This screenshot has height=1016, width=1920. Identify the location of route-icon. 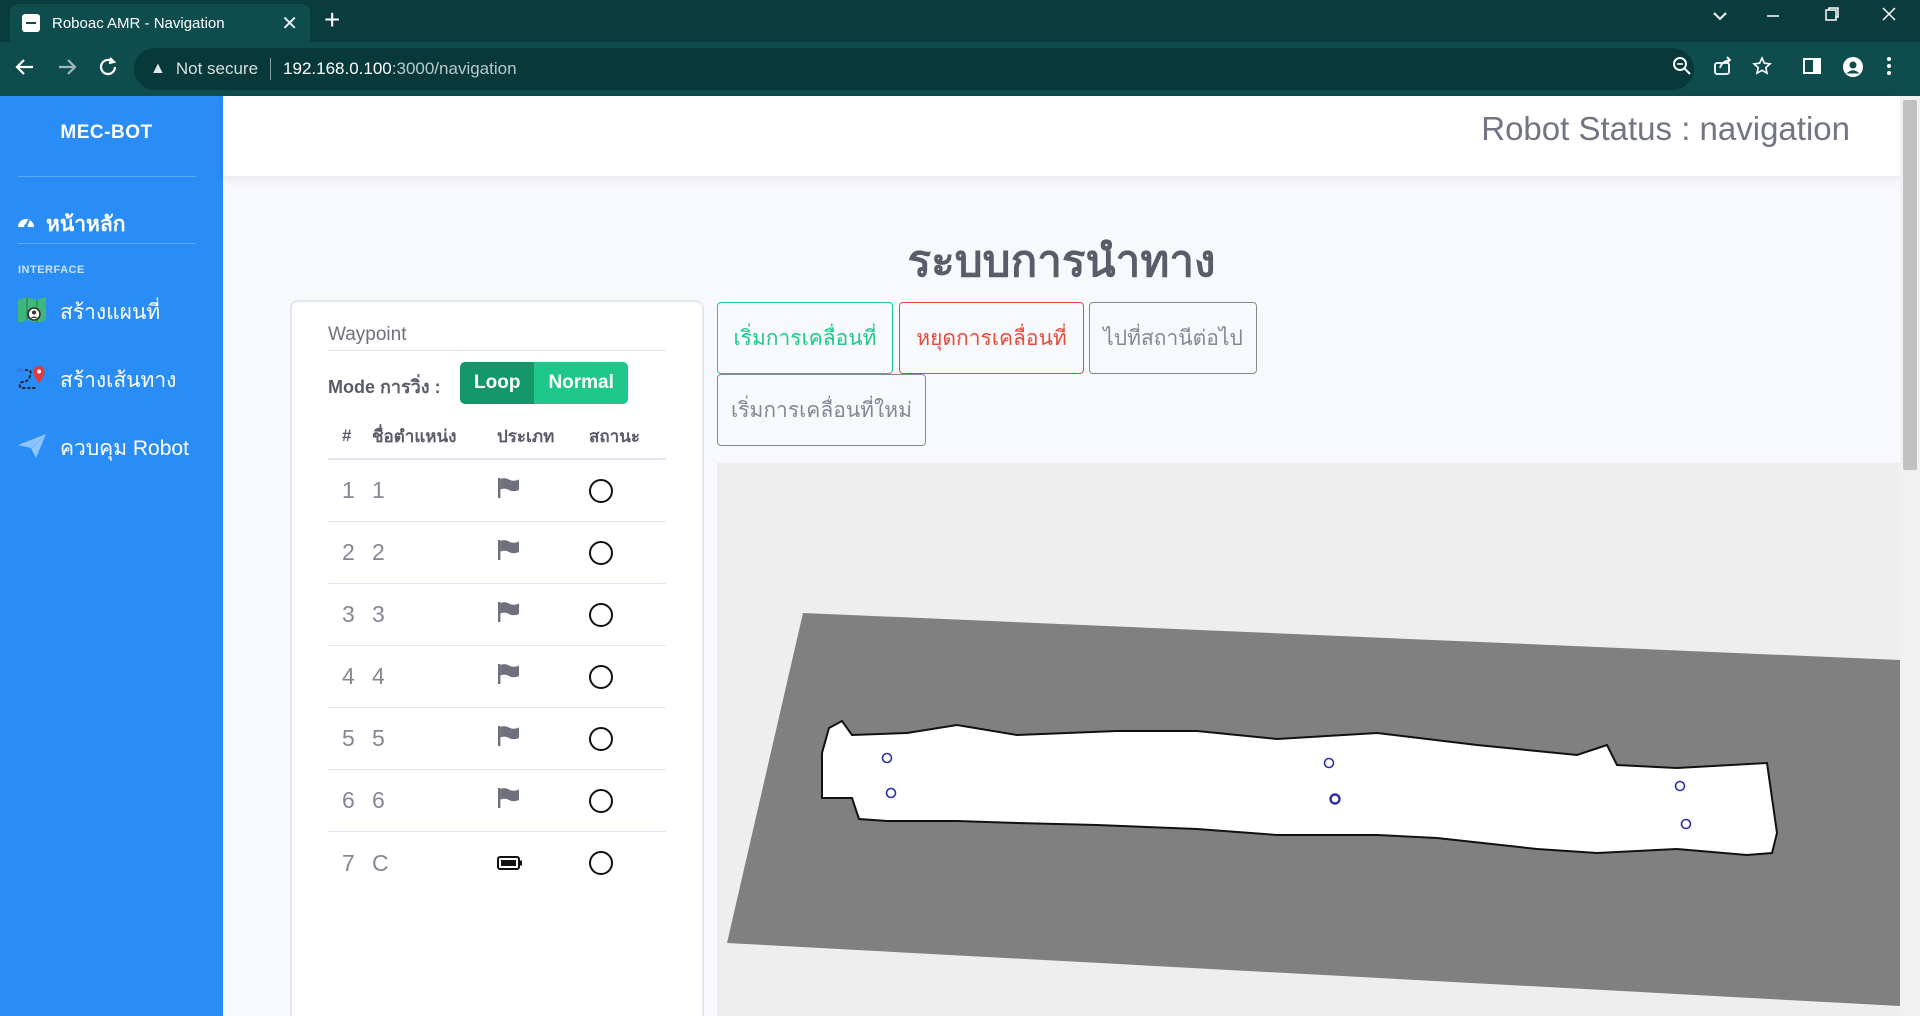
(32, 380).